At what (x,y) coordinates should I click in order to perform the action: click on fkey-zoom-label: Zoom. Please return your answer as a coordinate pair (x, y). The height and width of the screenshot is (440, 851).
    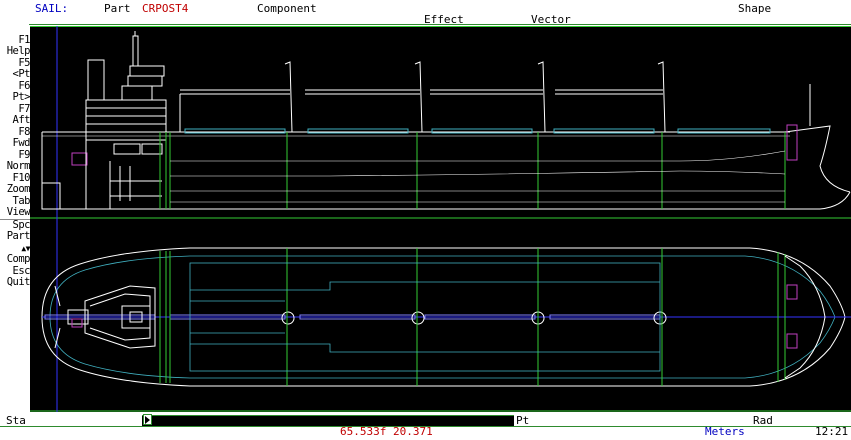
    Looking at the image, I should click on (15, 189).